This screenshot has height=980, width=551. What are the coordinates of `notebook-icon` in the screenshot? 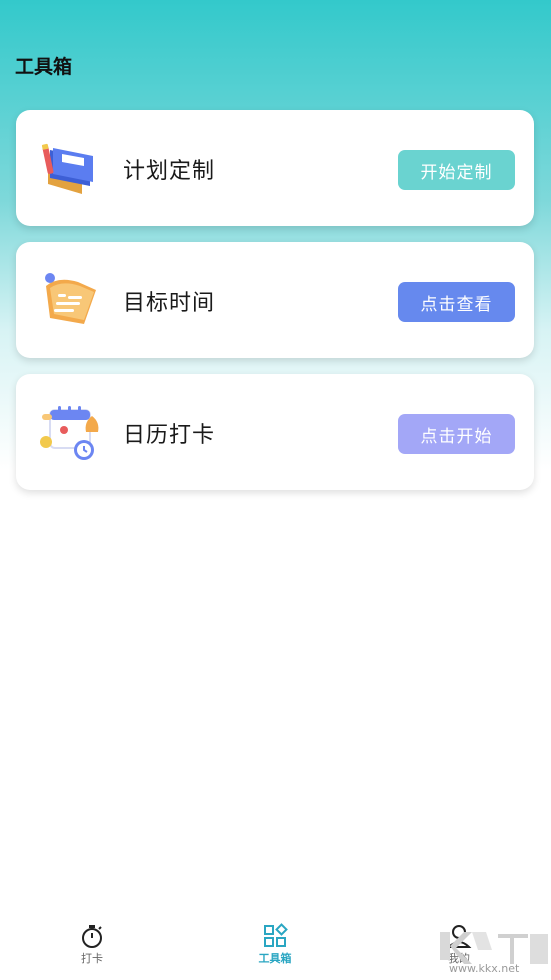 It's located at (67, 168).